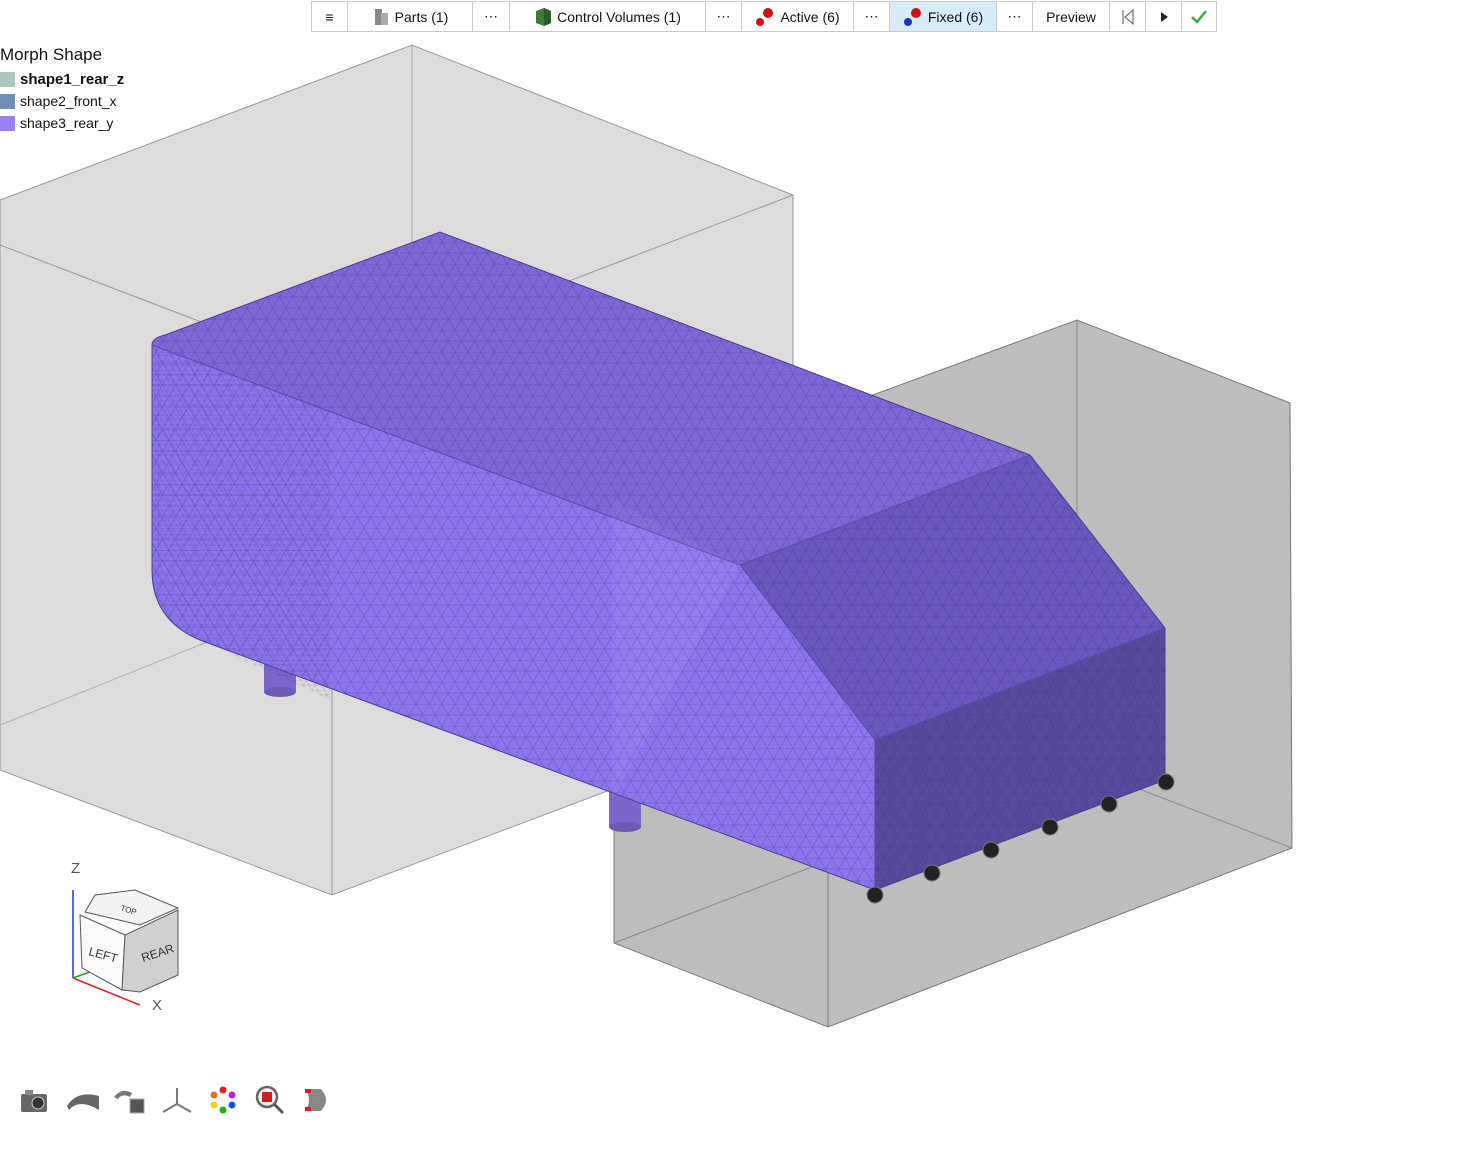 The height and width of the screenshot is (1153, 1476). What do you see at coordinates (157, 1005) in the screenshot?
I see `axis-x-label: X` at bounding box center [157, 1005].